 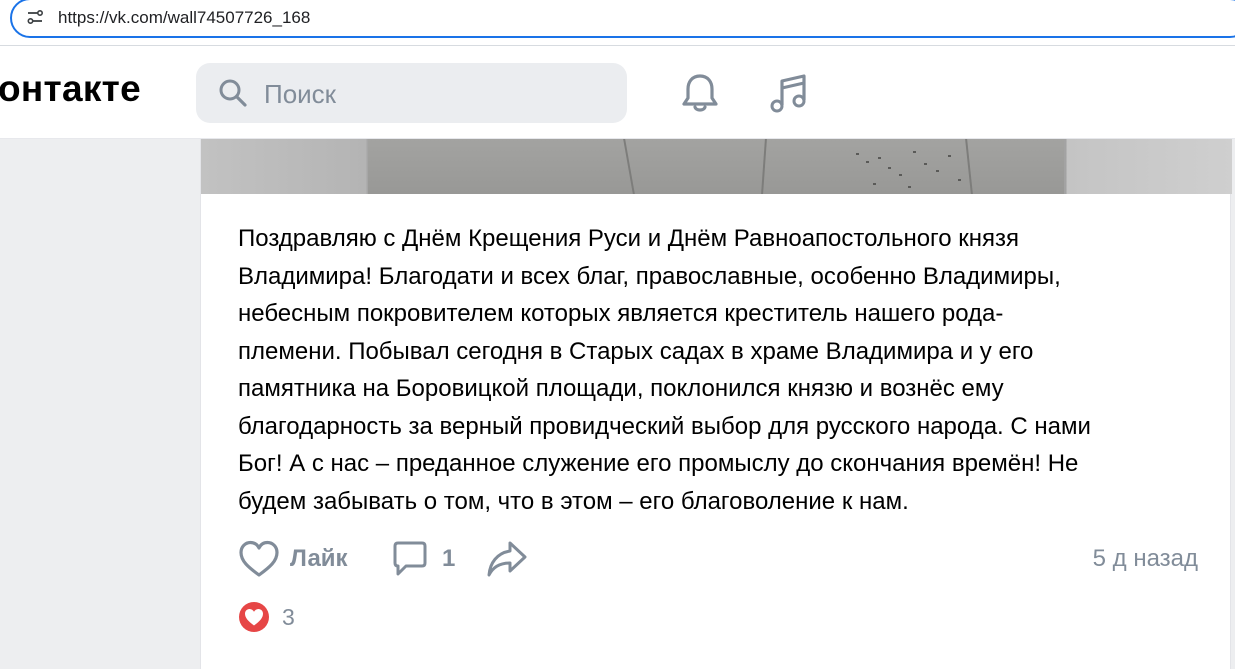 I want to click on post-photo, so click(x=716, y=166).